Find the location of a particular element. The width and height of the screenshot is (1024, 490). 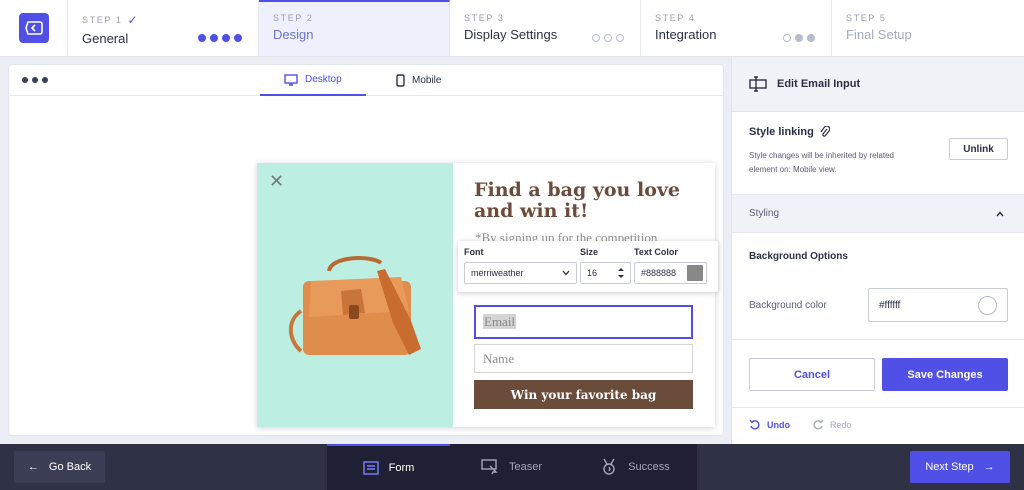

history-controls: Undo Redo is located at coordinates (800, 424).